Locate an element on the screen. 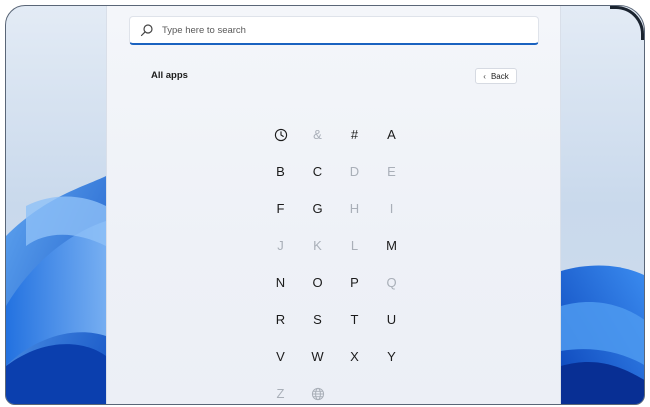 This screenshot has width=650, height=407. letter-cell: U is located at coordinates (391, 319).